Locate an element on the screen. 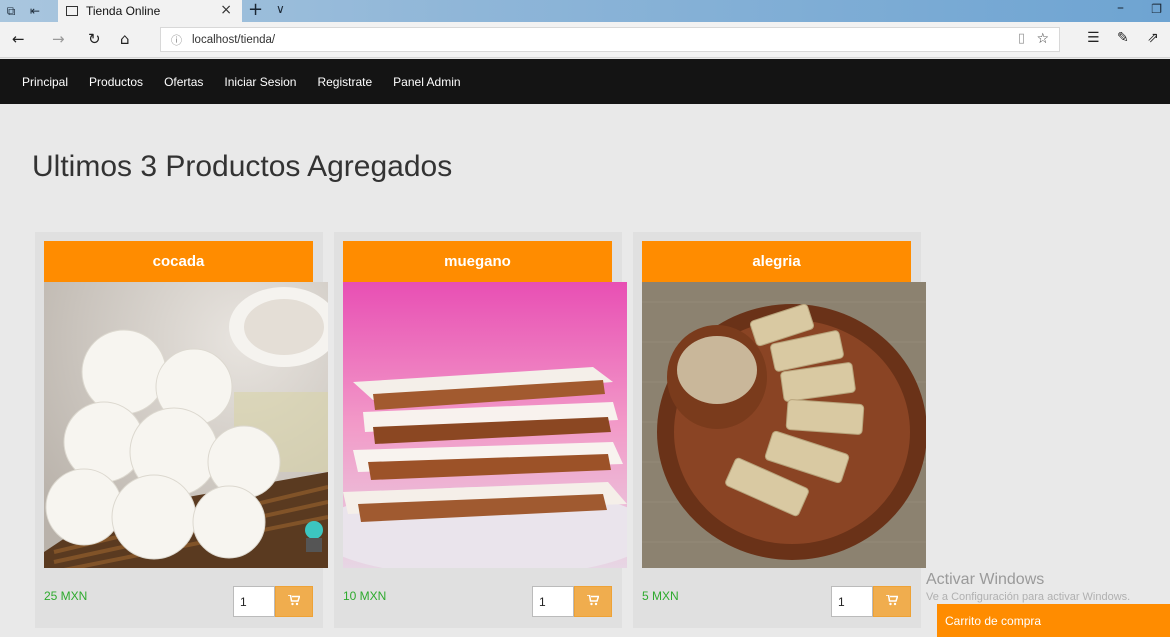  favorites-hub-icon: ☰ is located at coordinates (1093, 38).